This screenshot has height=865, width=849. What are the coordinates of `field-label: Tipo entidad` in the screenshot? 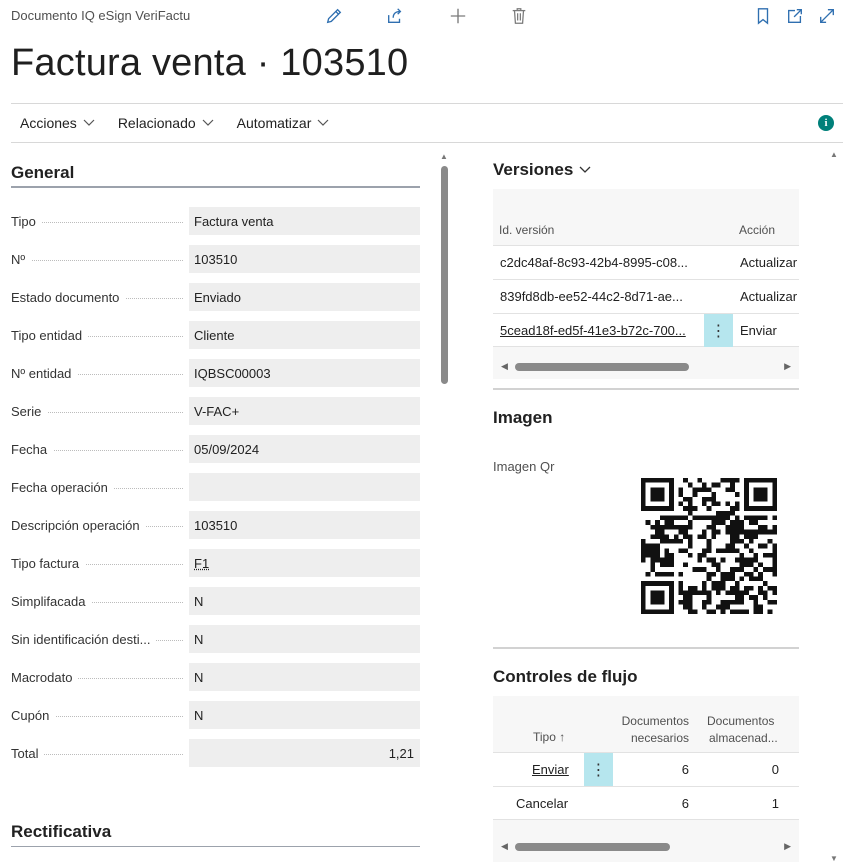 It's located at (50, 335).